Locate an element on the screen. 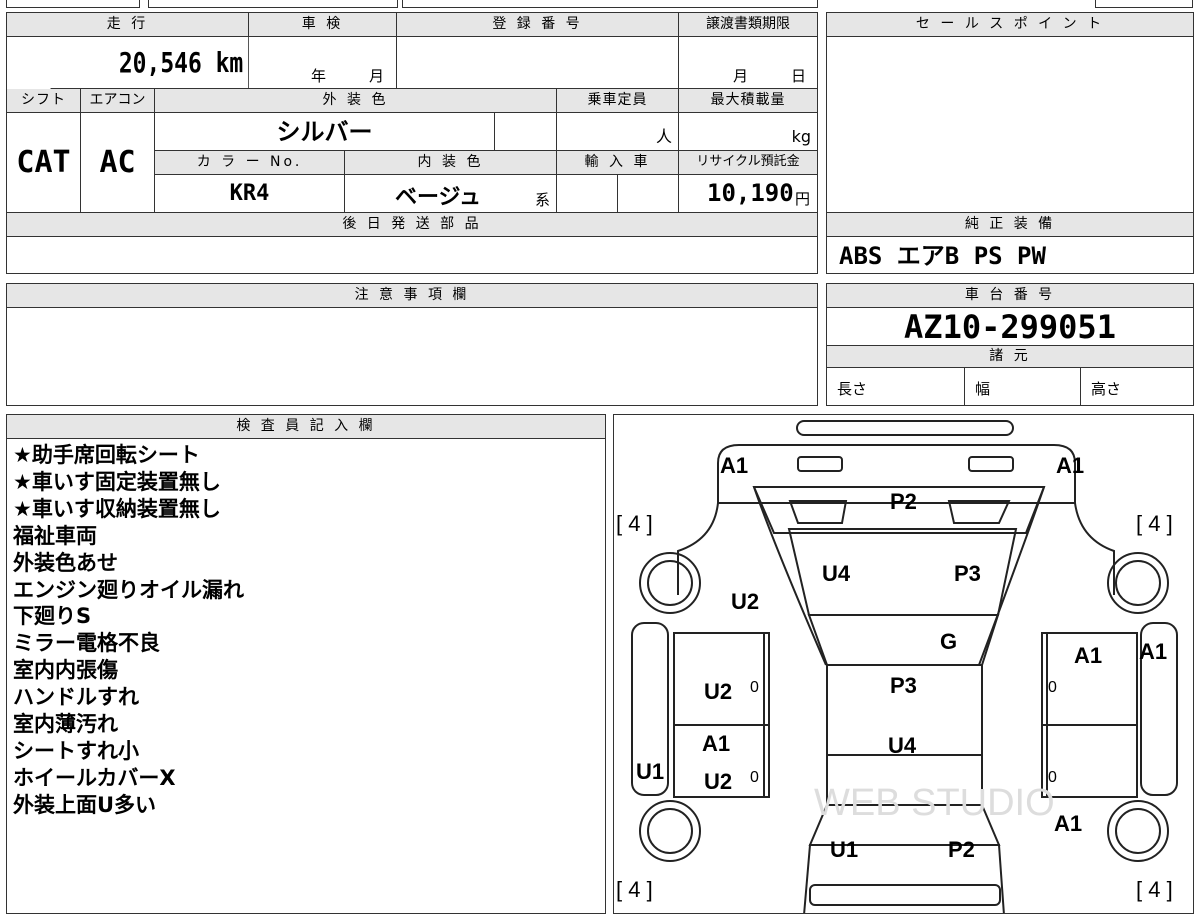  recycle-unit: 円 is located at coordinates (803, 199).